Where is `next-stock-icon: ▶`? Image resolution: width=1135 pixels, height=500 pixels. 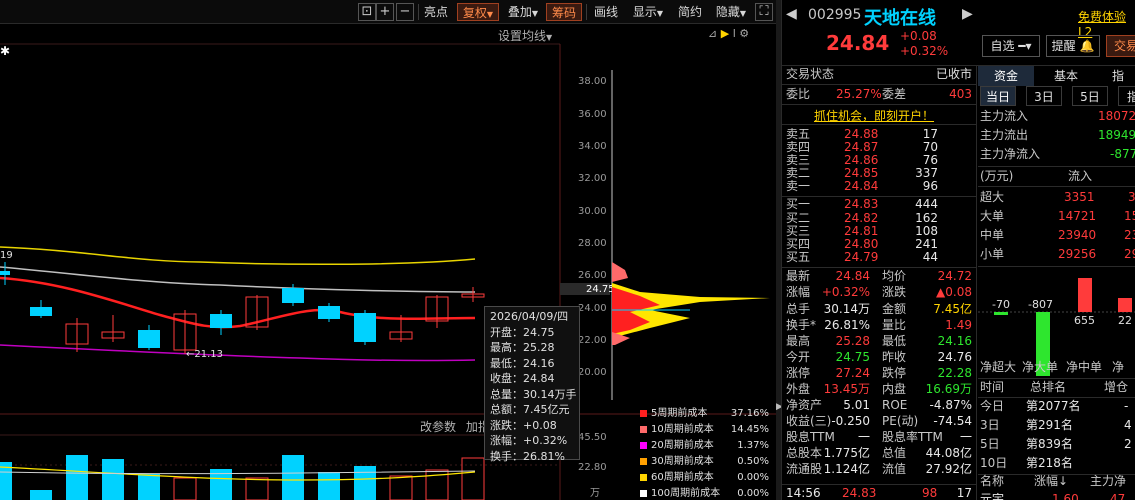 next-stock-icon: ▶ is located at coordinates (967, 14).